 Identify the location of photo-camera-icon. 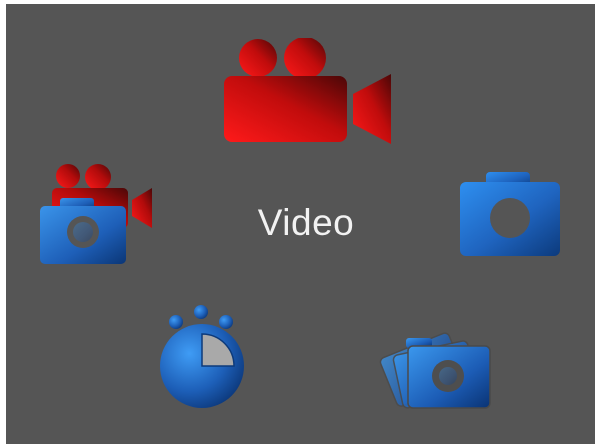
(511, 215).